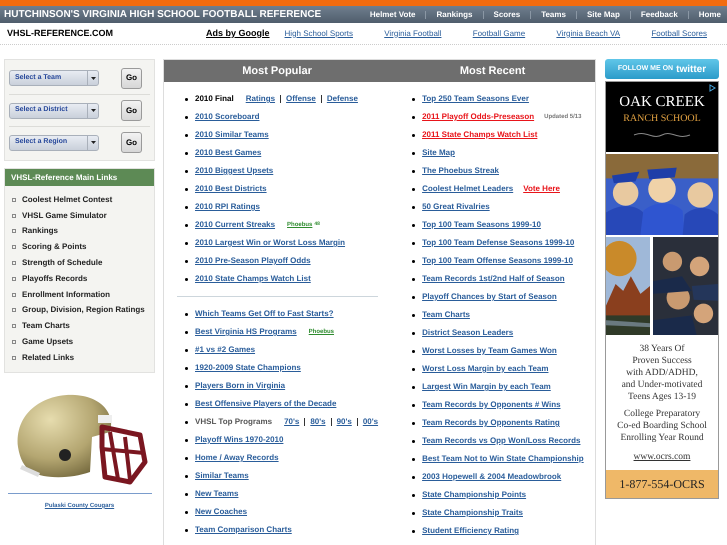  I want to click on site-title: HUTCHINSON'S VIRGINIA HIGH SCHOOL FOOTBALL REFERENCE, so click(163, 15).